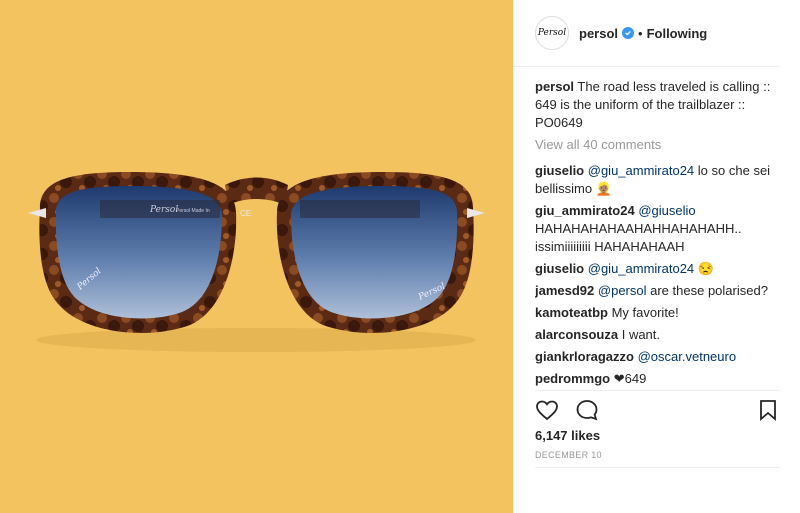 This screenshot has height=513, width=800. Describe the element at coordinates (705, 268) in the screenshot. I see `comment-emoji: 😒` at that location.